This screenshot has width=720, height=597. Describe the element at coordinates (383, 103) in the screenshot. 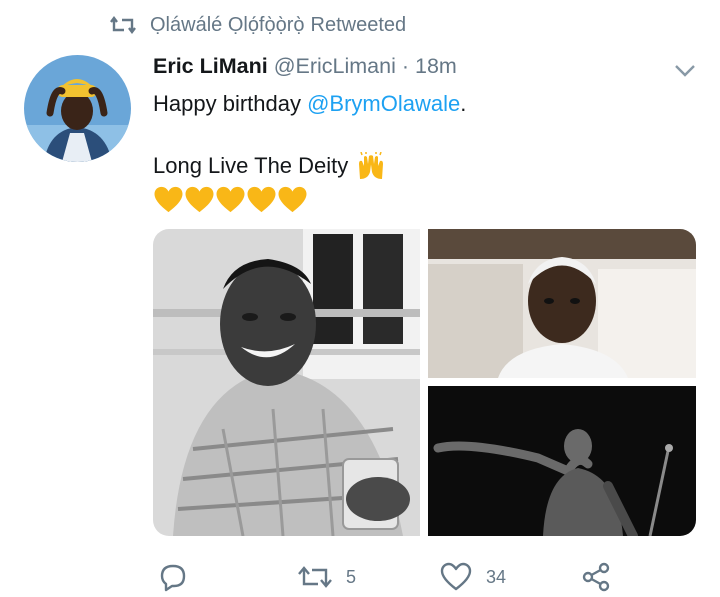

I see `mention-link: @BrymOlawale` at that location.